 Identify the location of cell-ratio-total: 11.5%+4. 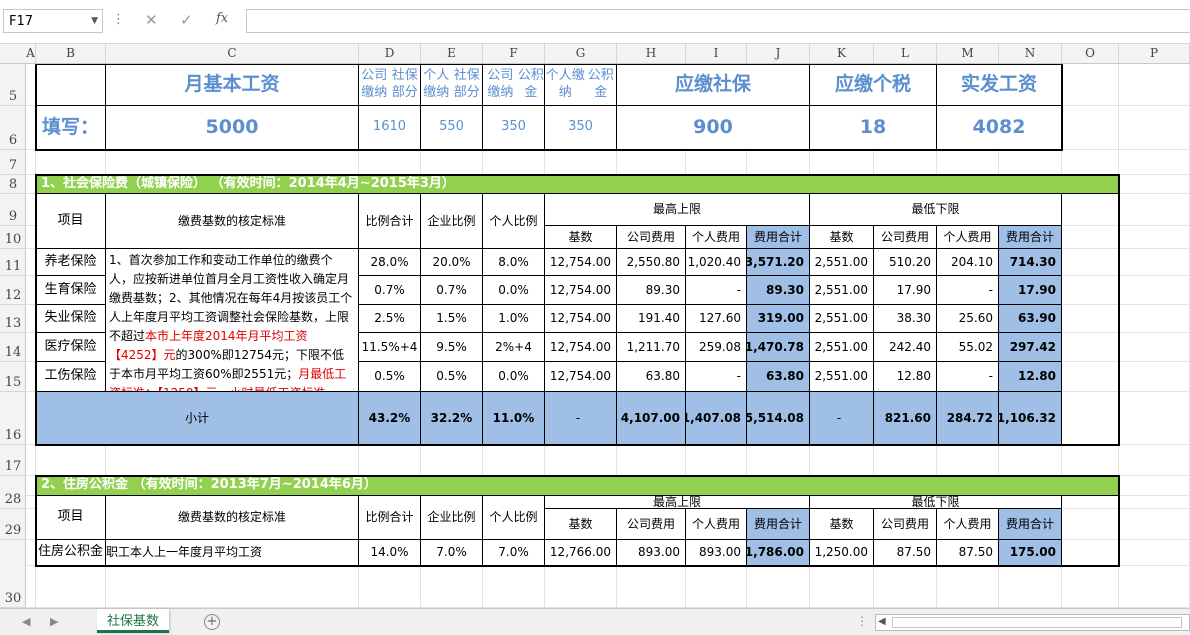
(390, 347).